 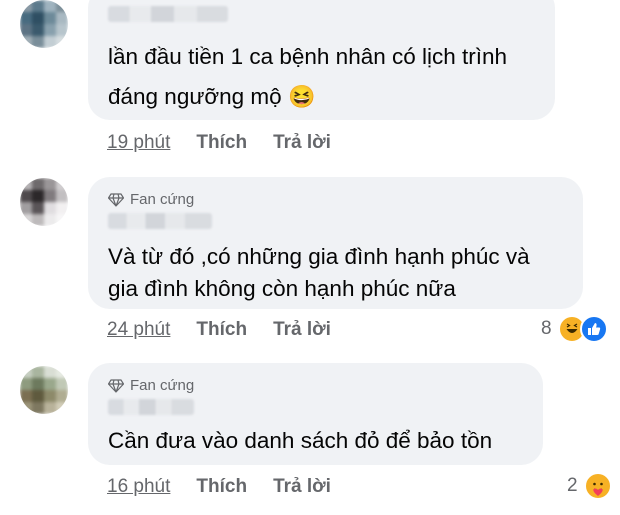 What do you see at coordinates (282, 288) in the screenshot?
I see `comment-text-line: gia đình không còn hạnh phúc nữa` at bounding box center [282, 288].